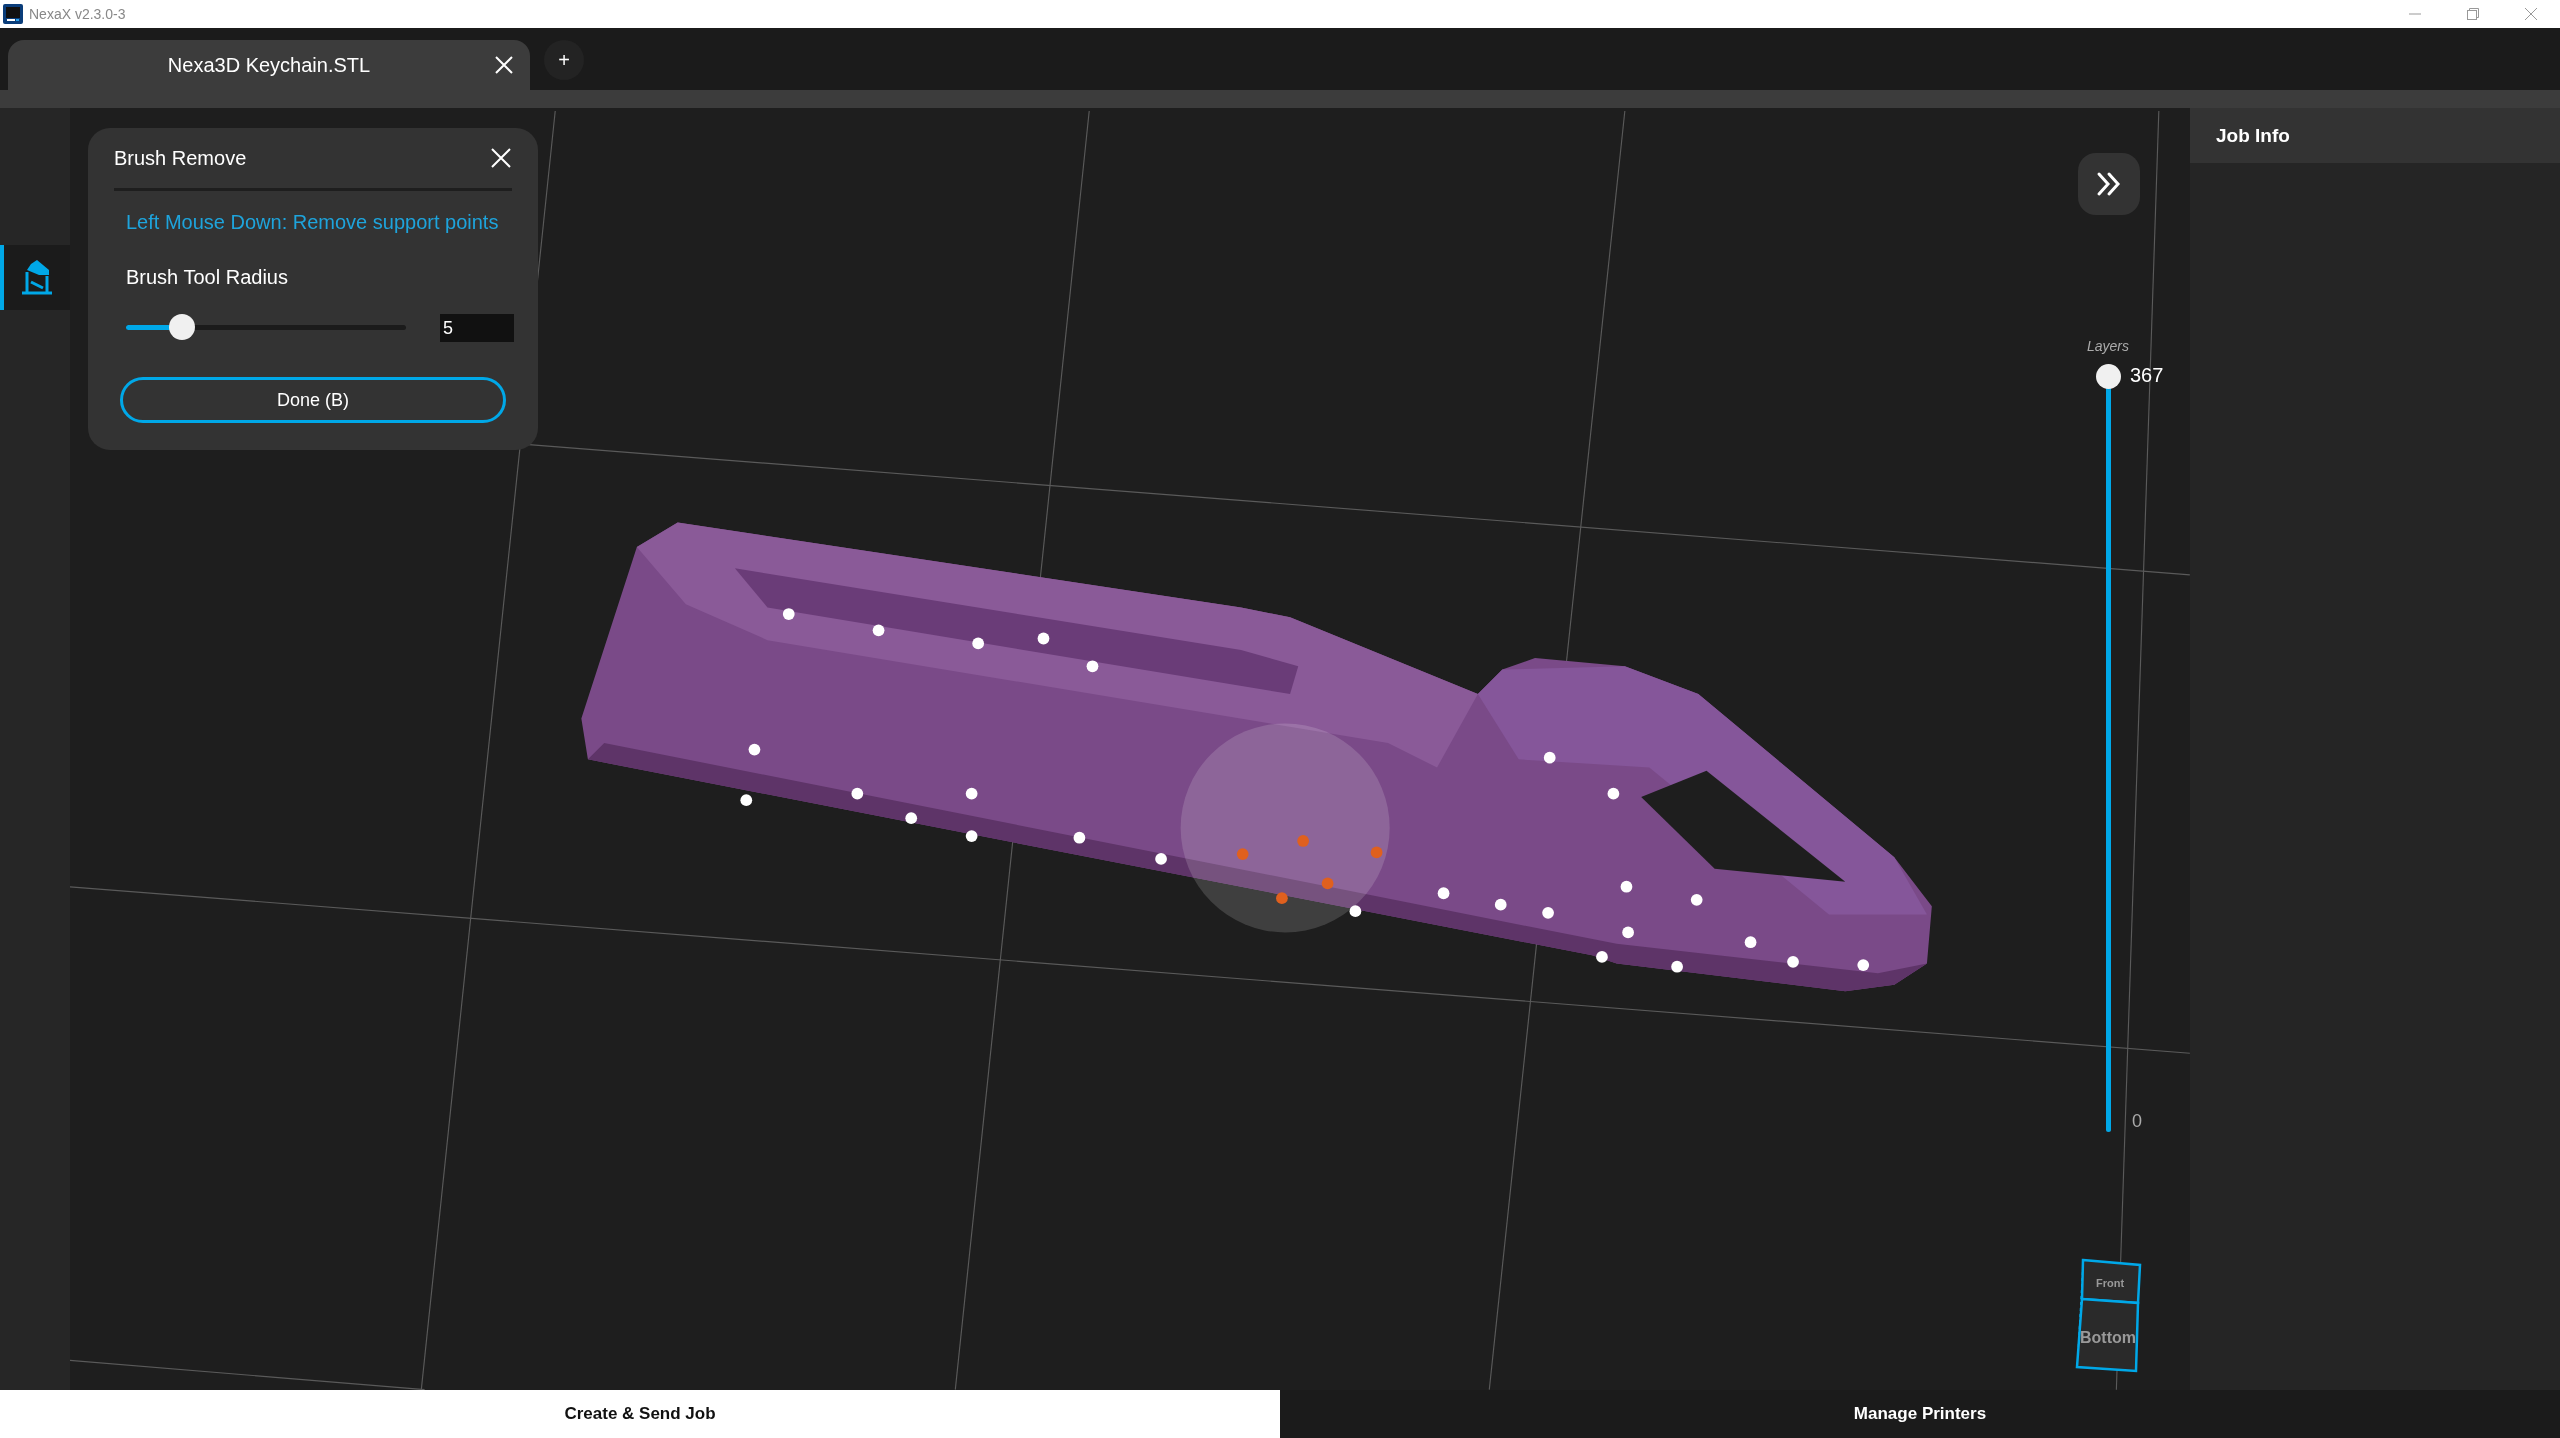 The image size is (2560, 1438). What do you see at coordinates (313, 400) in the screenshot?
I see `done-button: Done (B)` at bounding box center [313, 400].